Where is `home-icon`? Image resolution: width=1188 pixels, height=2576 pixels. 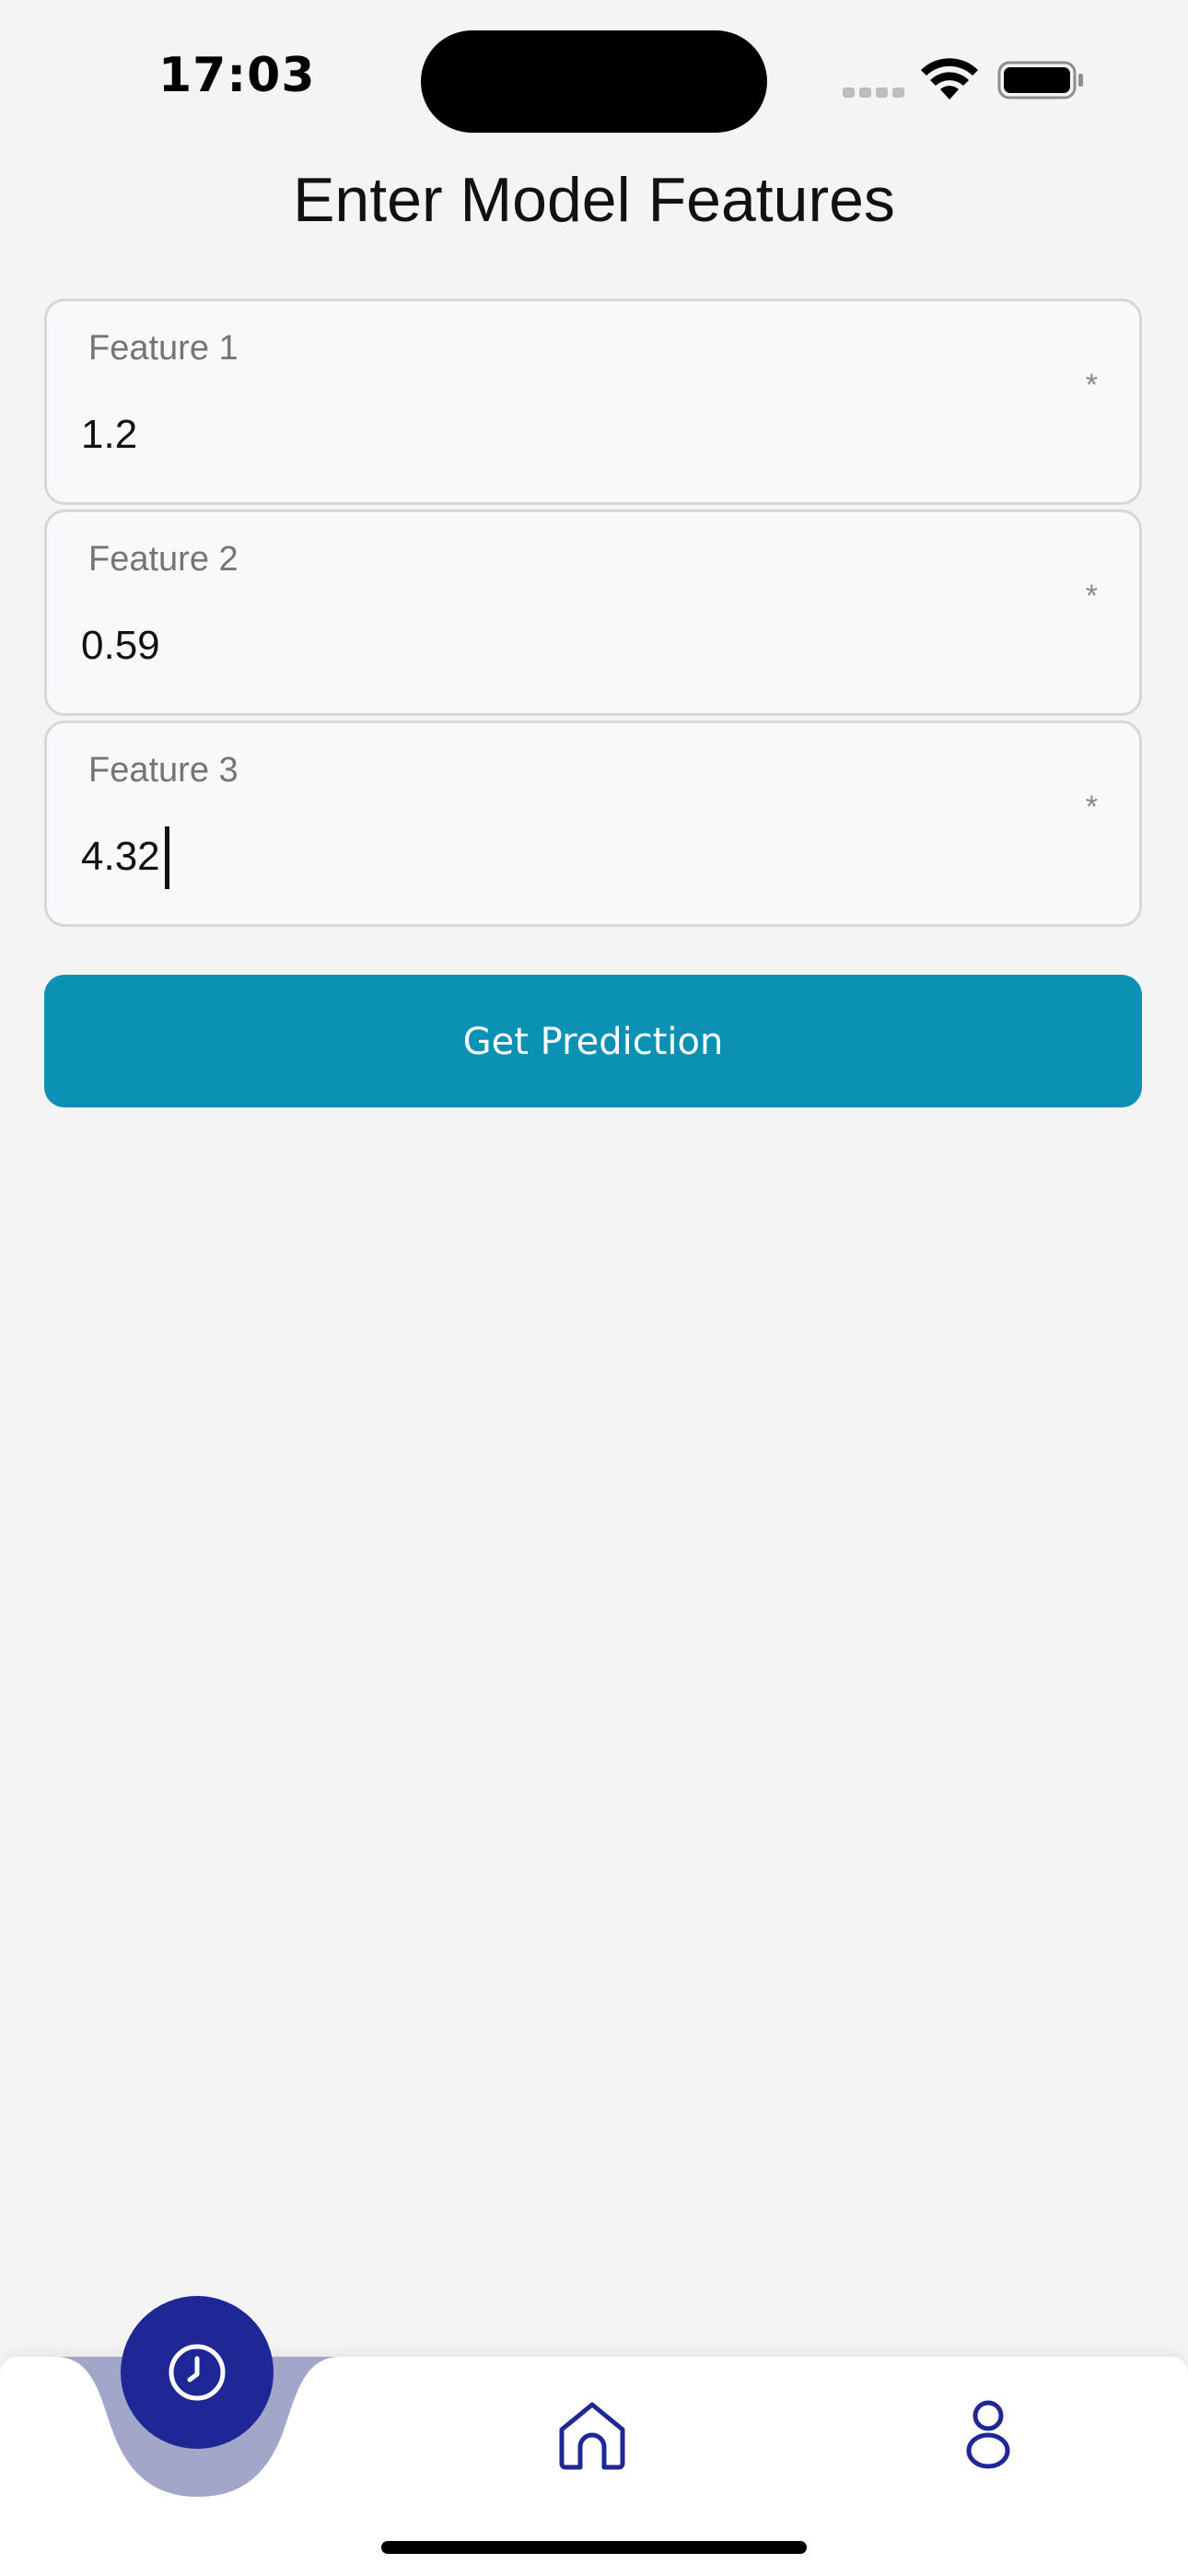 home-icon is located at coordinates (592, 2435).